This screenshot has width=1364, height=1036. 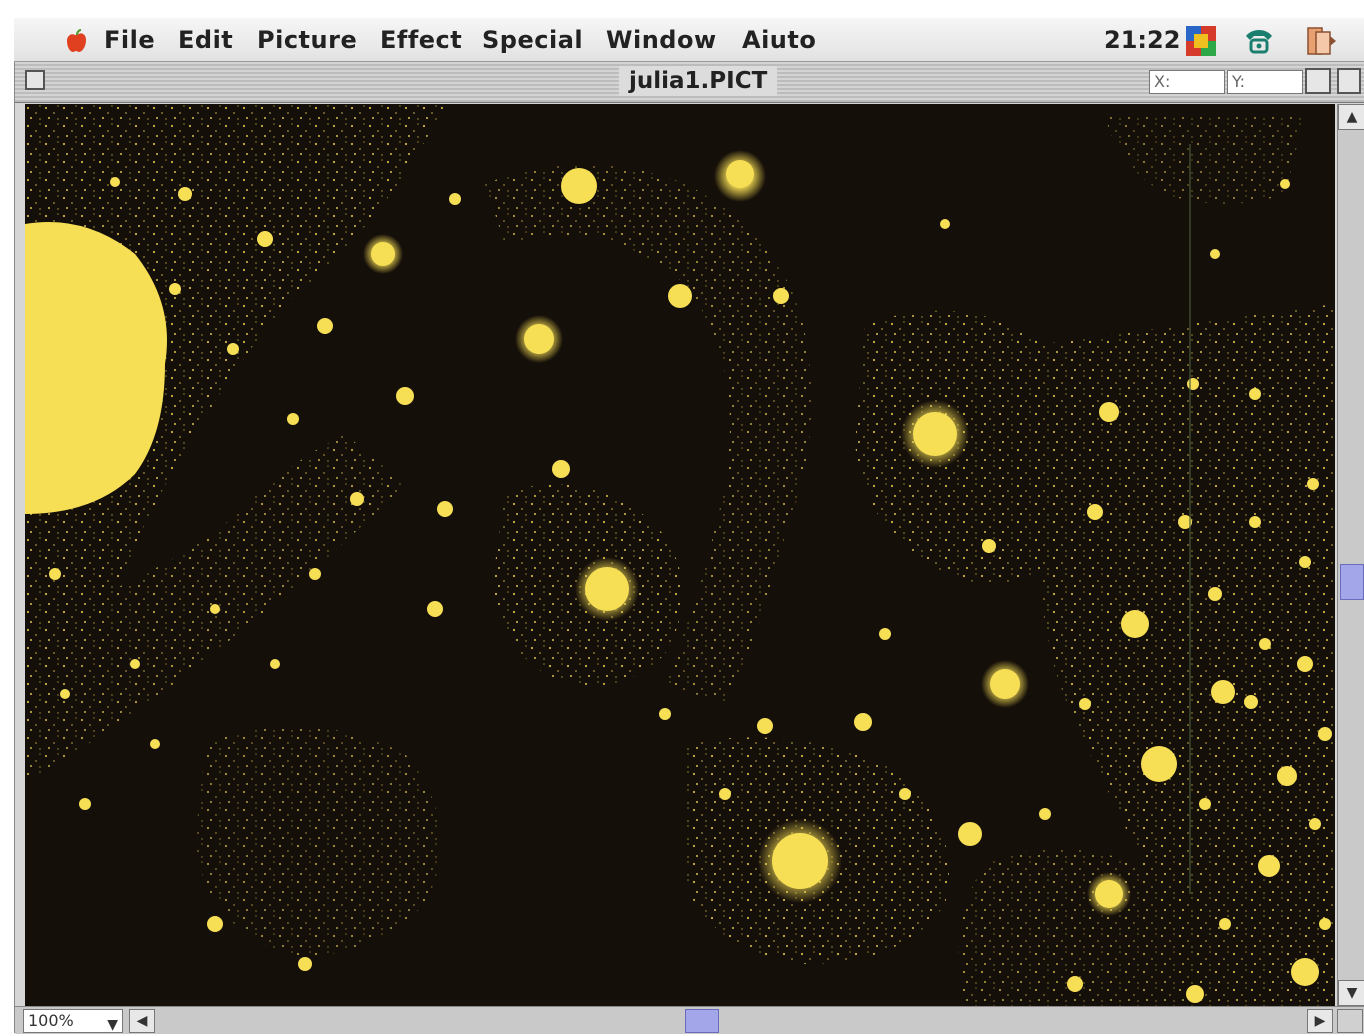 I want to click on menu-aiuto: Aiuto, so click(x=779, y=40).